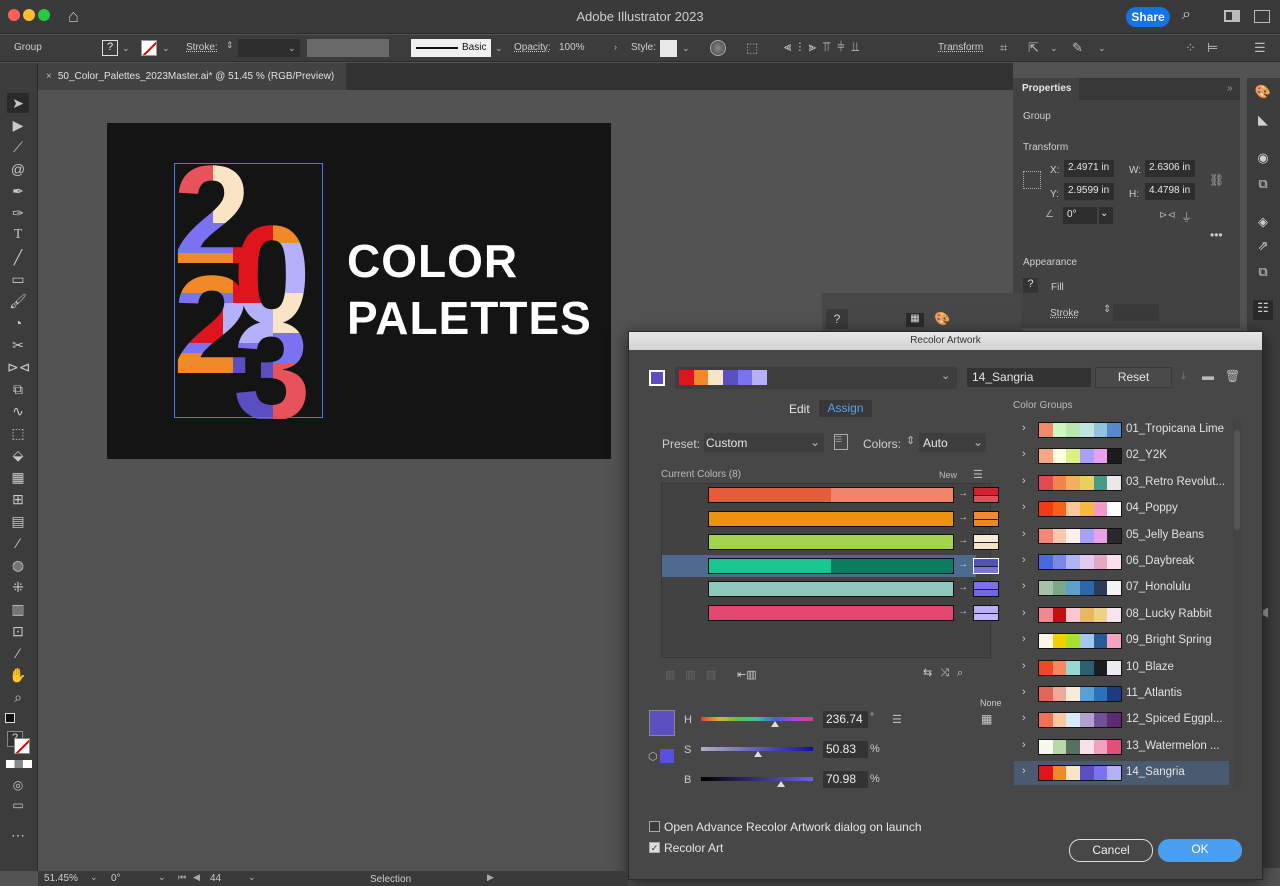  What do you see at coordinates (910, 440) in the screenshot?
I see `colors-stepper: ⇕` at bounding box center [910, 440].